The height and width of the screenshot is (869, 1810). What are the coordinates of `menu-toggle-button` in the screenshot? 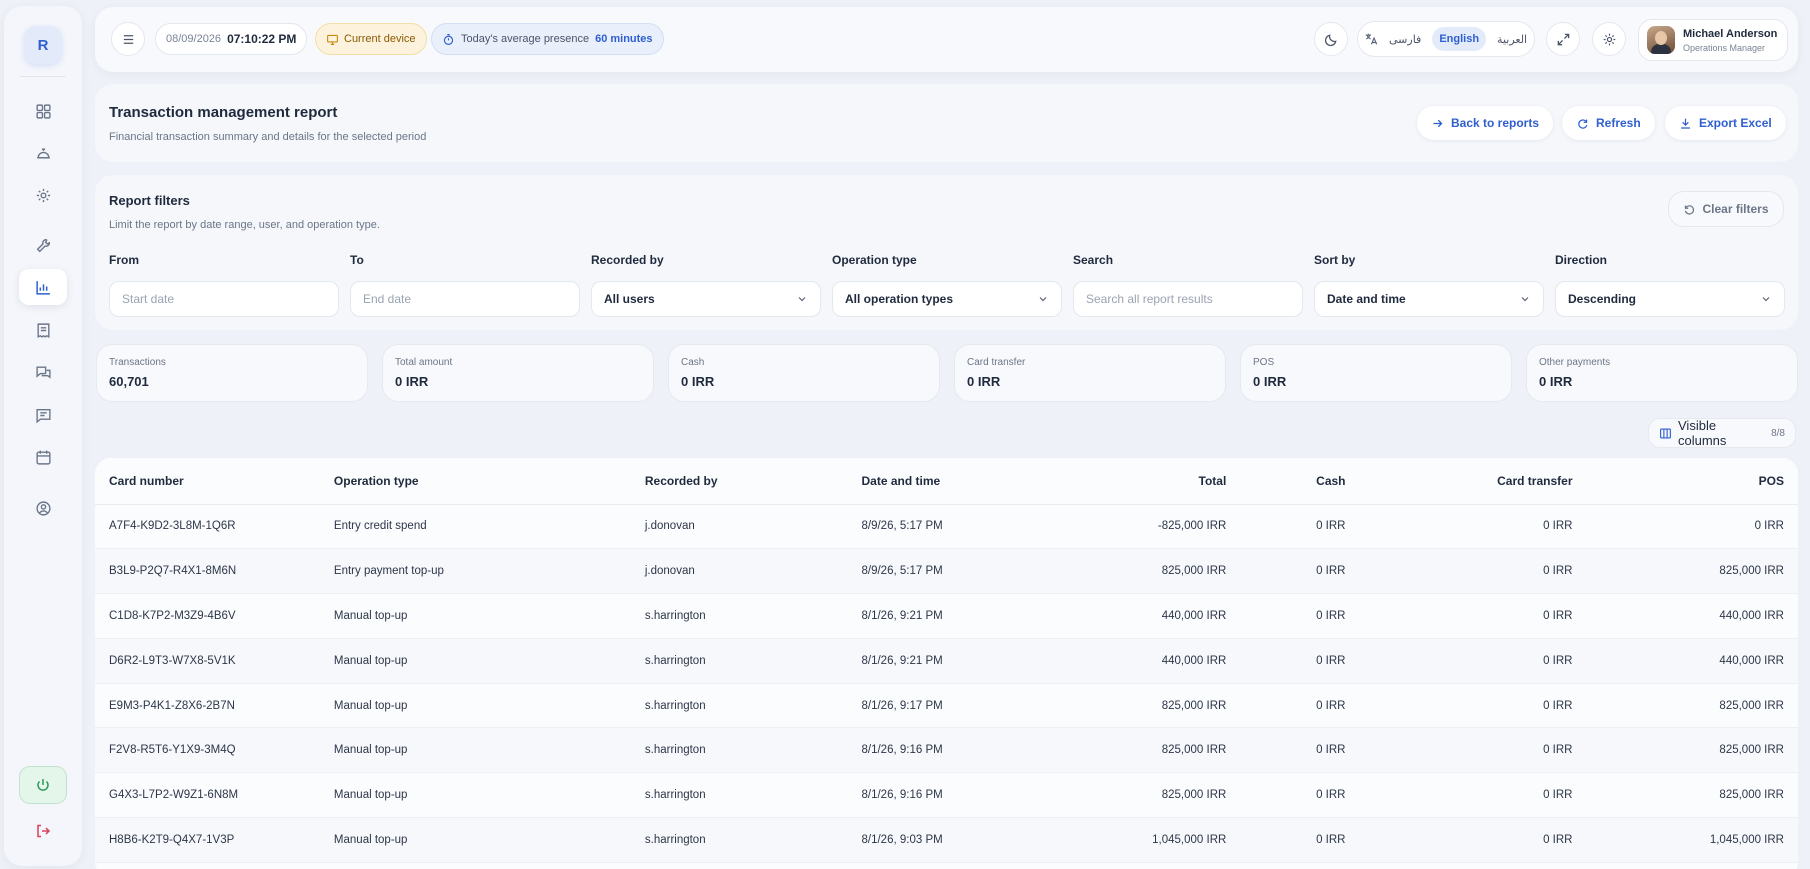 It's located at (128, 39).